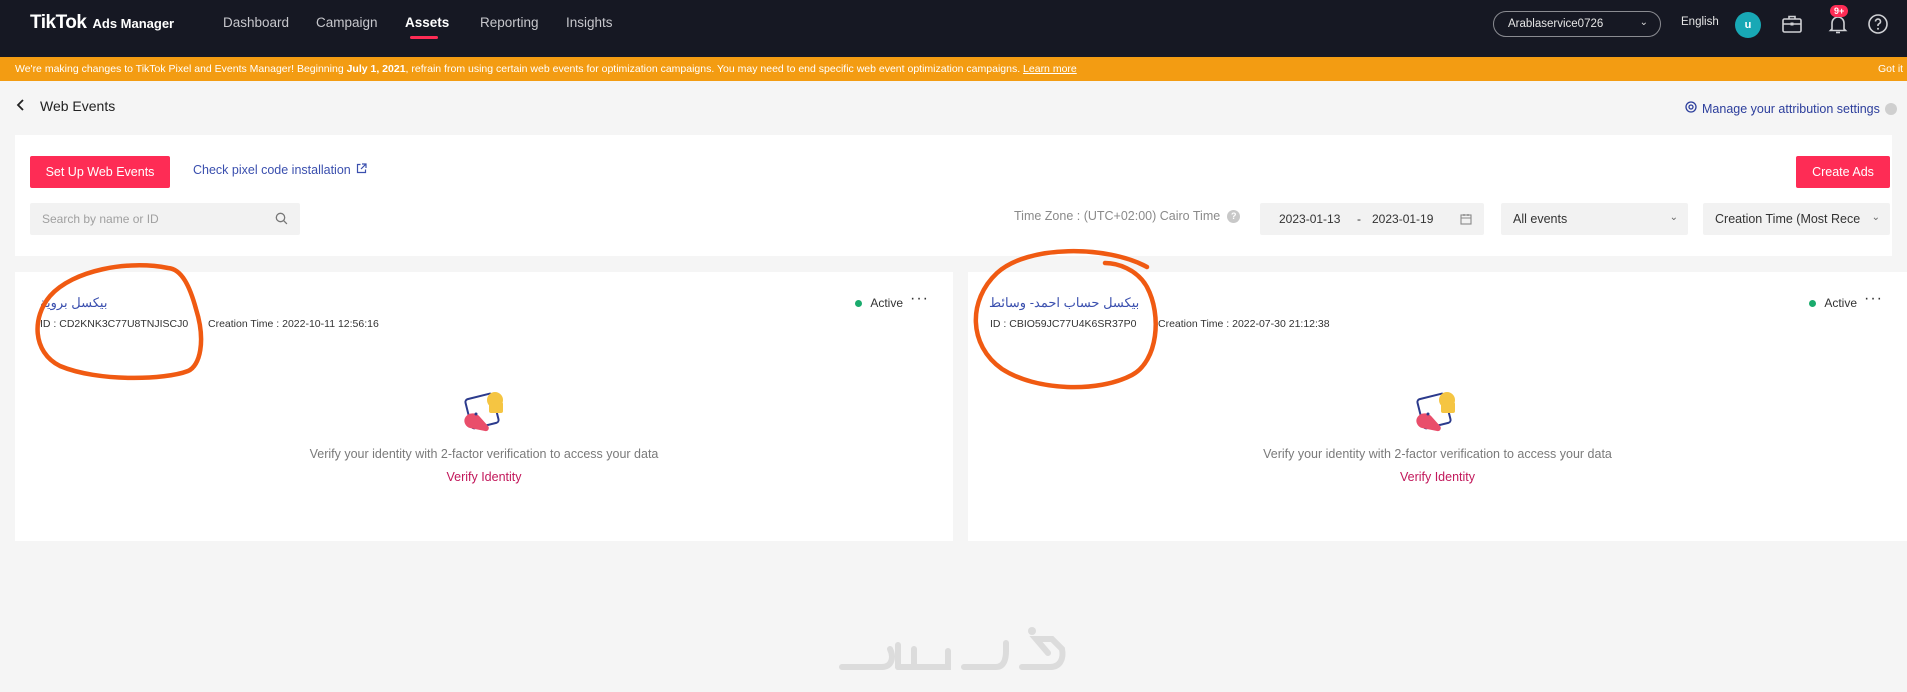 The height and width of the screenshot is (692, 1907). Describe the element at coordinates (1594, 219) in the screenshot. I see `events-filter-select: All events ⌄` at that location.